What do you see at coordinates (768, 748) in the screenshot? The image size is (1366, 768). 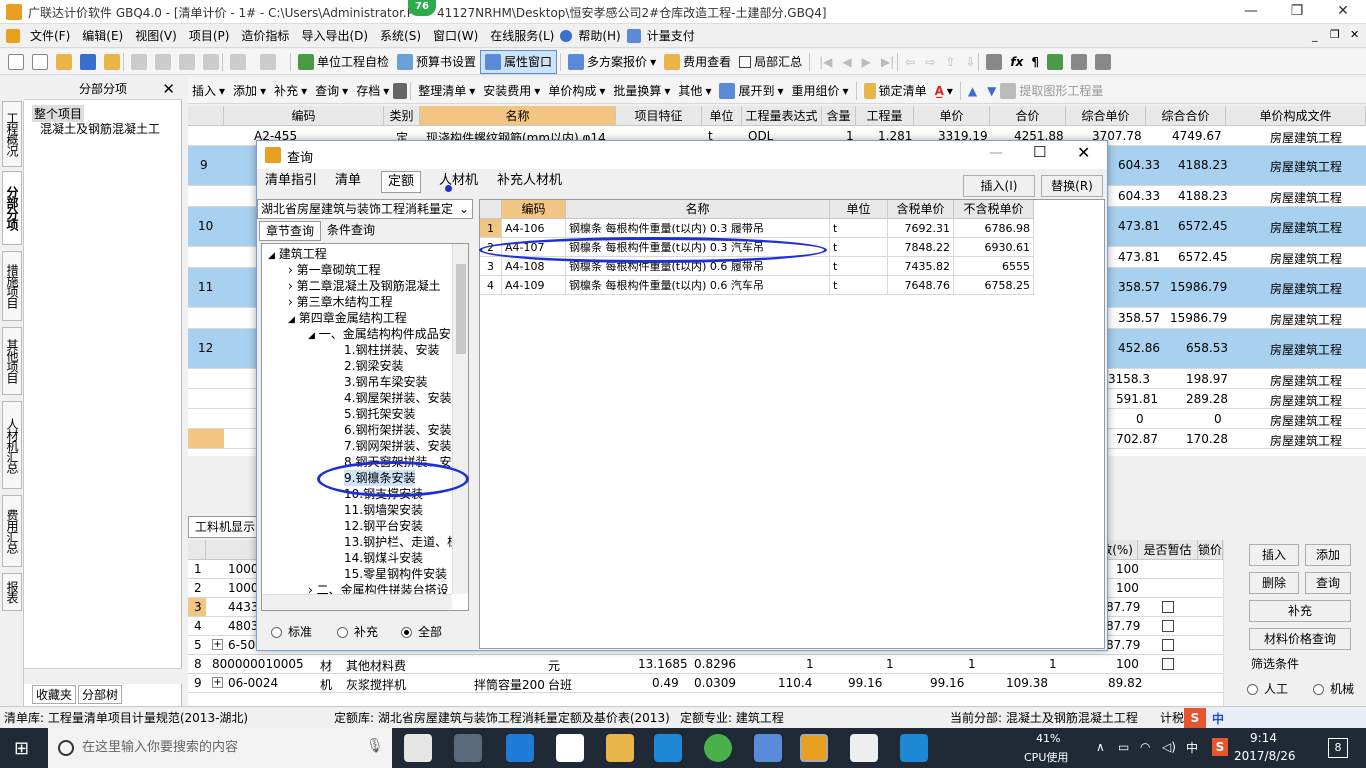 I see `glodon-app-icon` at bounding box center [768, 748].